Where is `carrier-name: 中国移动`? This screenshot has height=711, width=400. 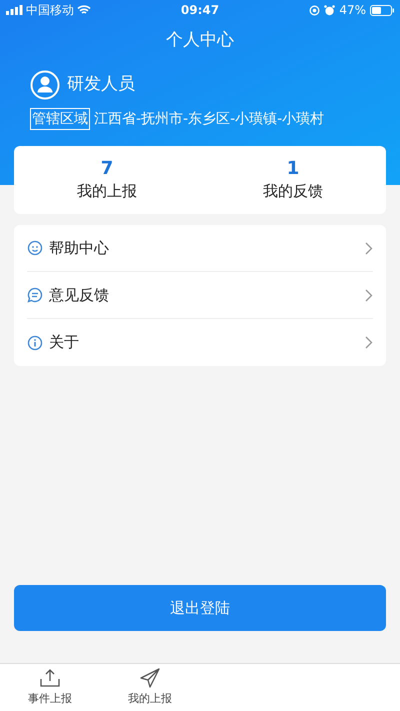 carrier-name: 中国移动 is located at coordinates (50, 10).